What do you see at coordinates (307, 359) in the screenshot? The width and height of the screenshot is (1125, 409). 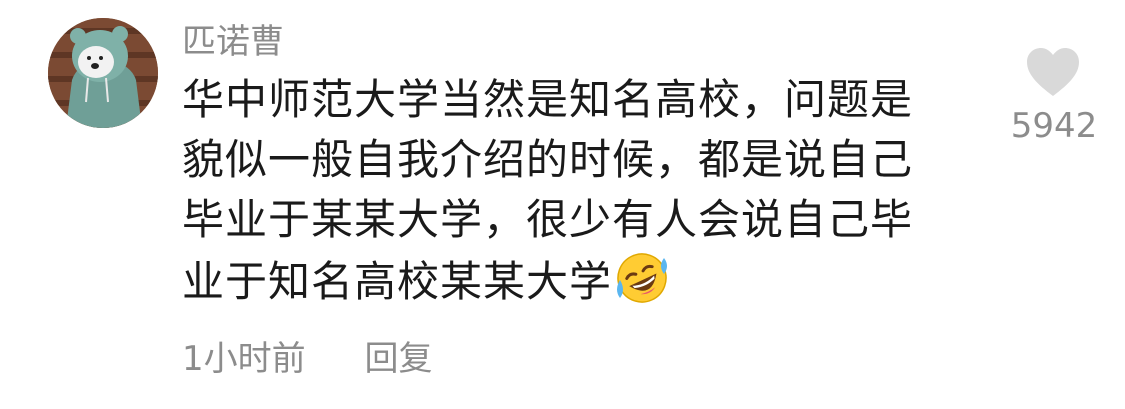 I see `comment-meta: 1小时前 回复` at bounding box center [307, 359].